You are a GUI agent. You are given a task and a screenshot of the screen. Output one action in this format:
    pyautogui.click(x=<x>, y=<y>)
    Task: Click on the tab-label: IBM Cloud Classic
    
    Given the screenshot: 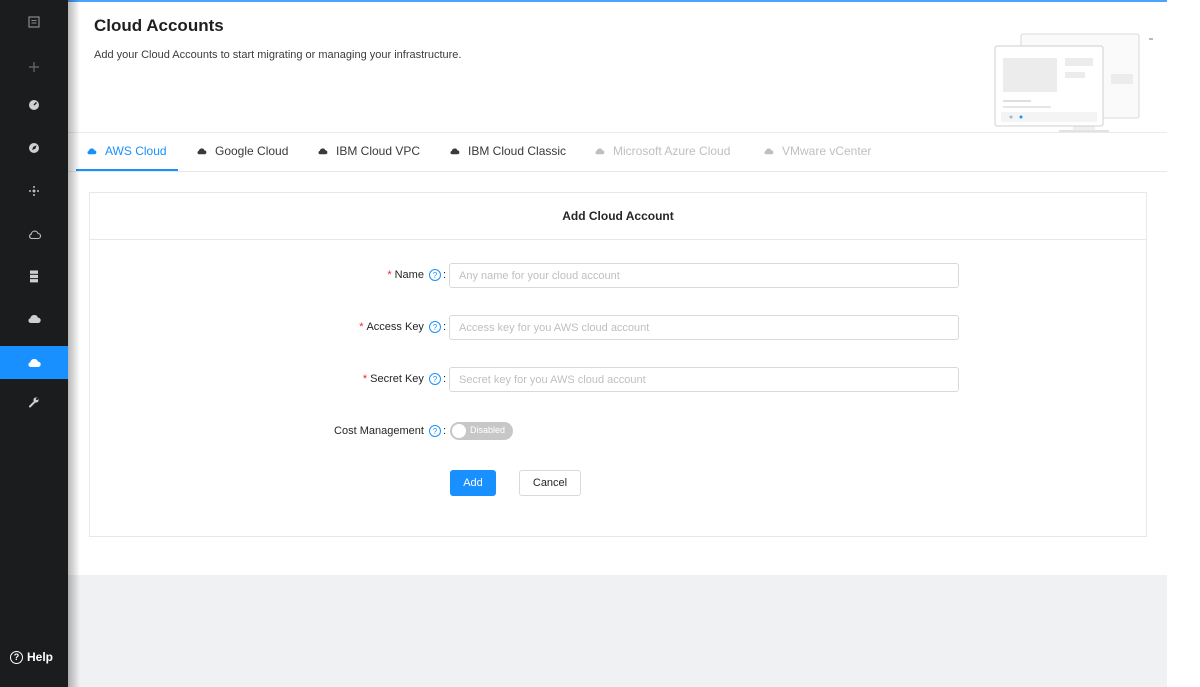 What is the action you would take?
    pyautogui.click(x=517, y=151)
    